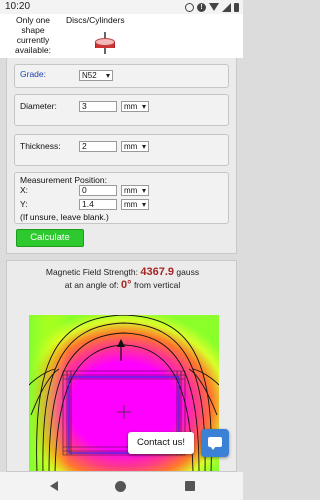  I want to click on thickness-box: Thickness: 2 mm, so click(121, 150).